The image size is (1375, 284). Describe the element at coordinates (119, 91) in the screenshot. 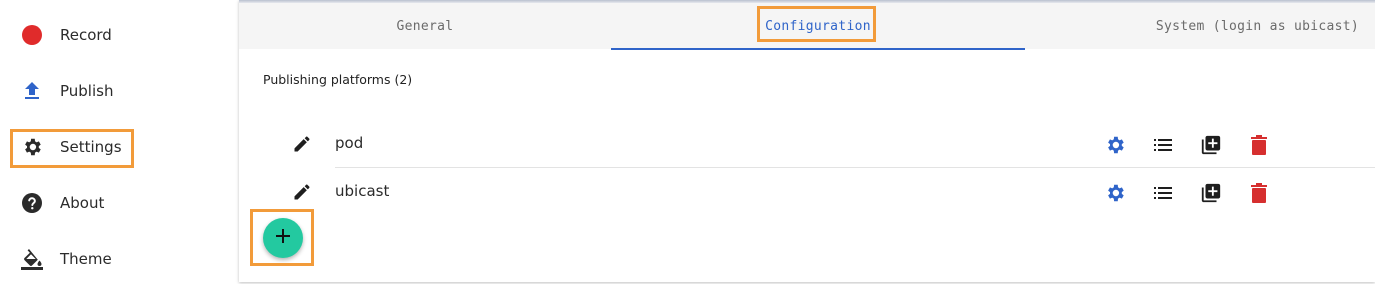

I see `sidebar-item-publish: Publish` at that location.